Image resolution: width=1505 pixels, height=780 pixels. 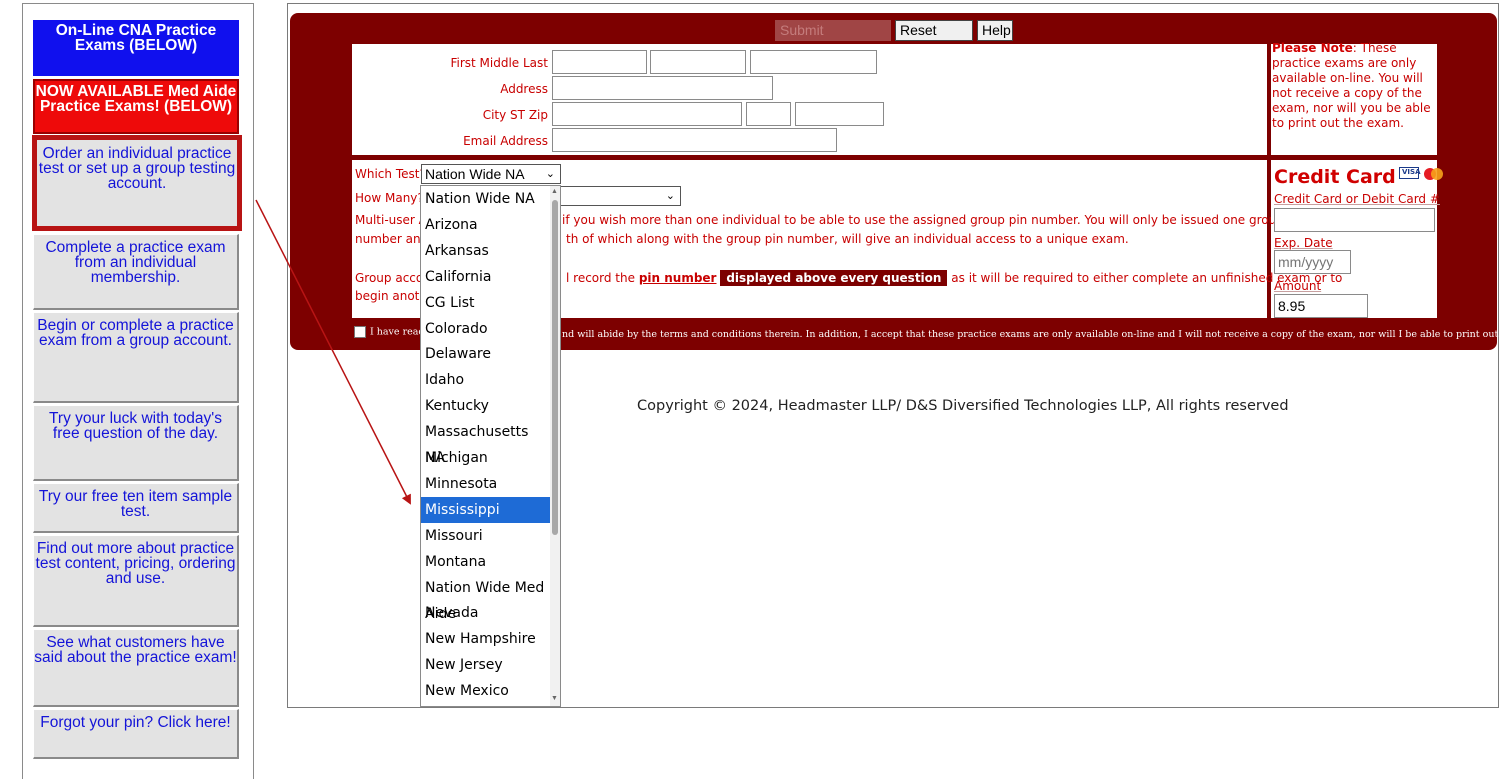 I want to click on scroll-down-icon: ▼, so click(x=554, y=698).